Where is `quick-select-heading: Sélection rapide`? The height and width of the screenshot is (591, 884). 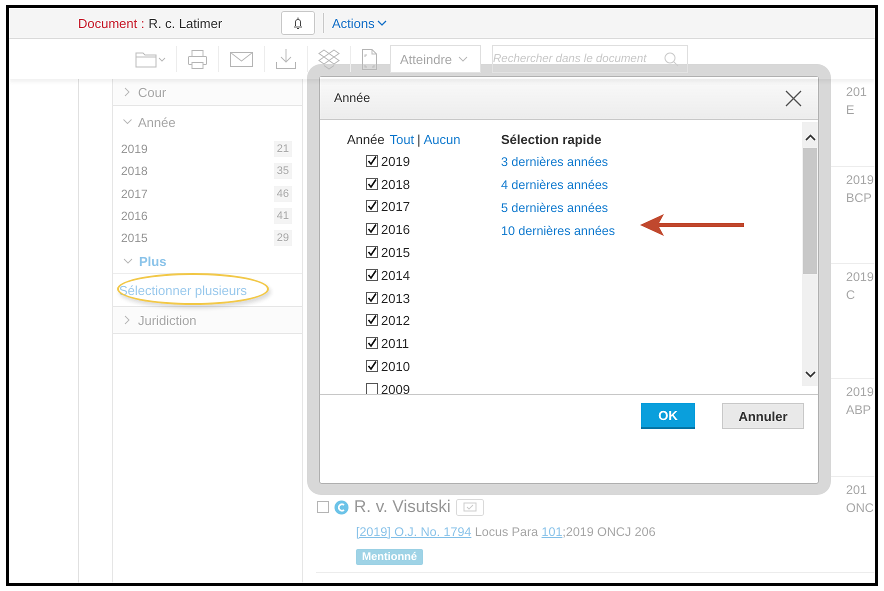 quick-select-heading: Sélection rapide is located at coordinates (551, 139).